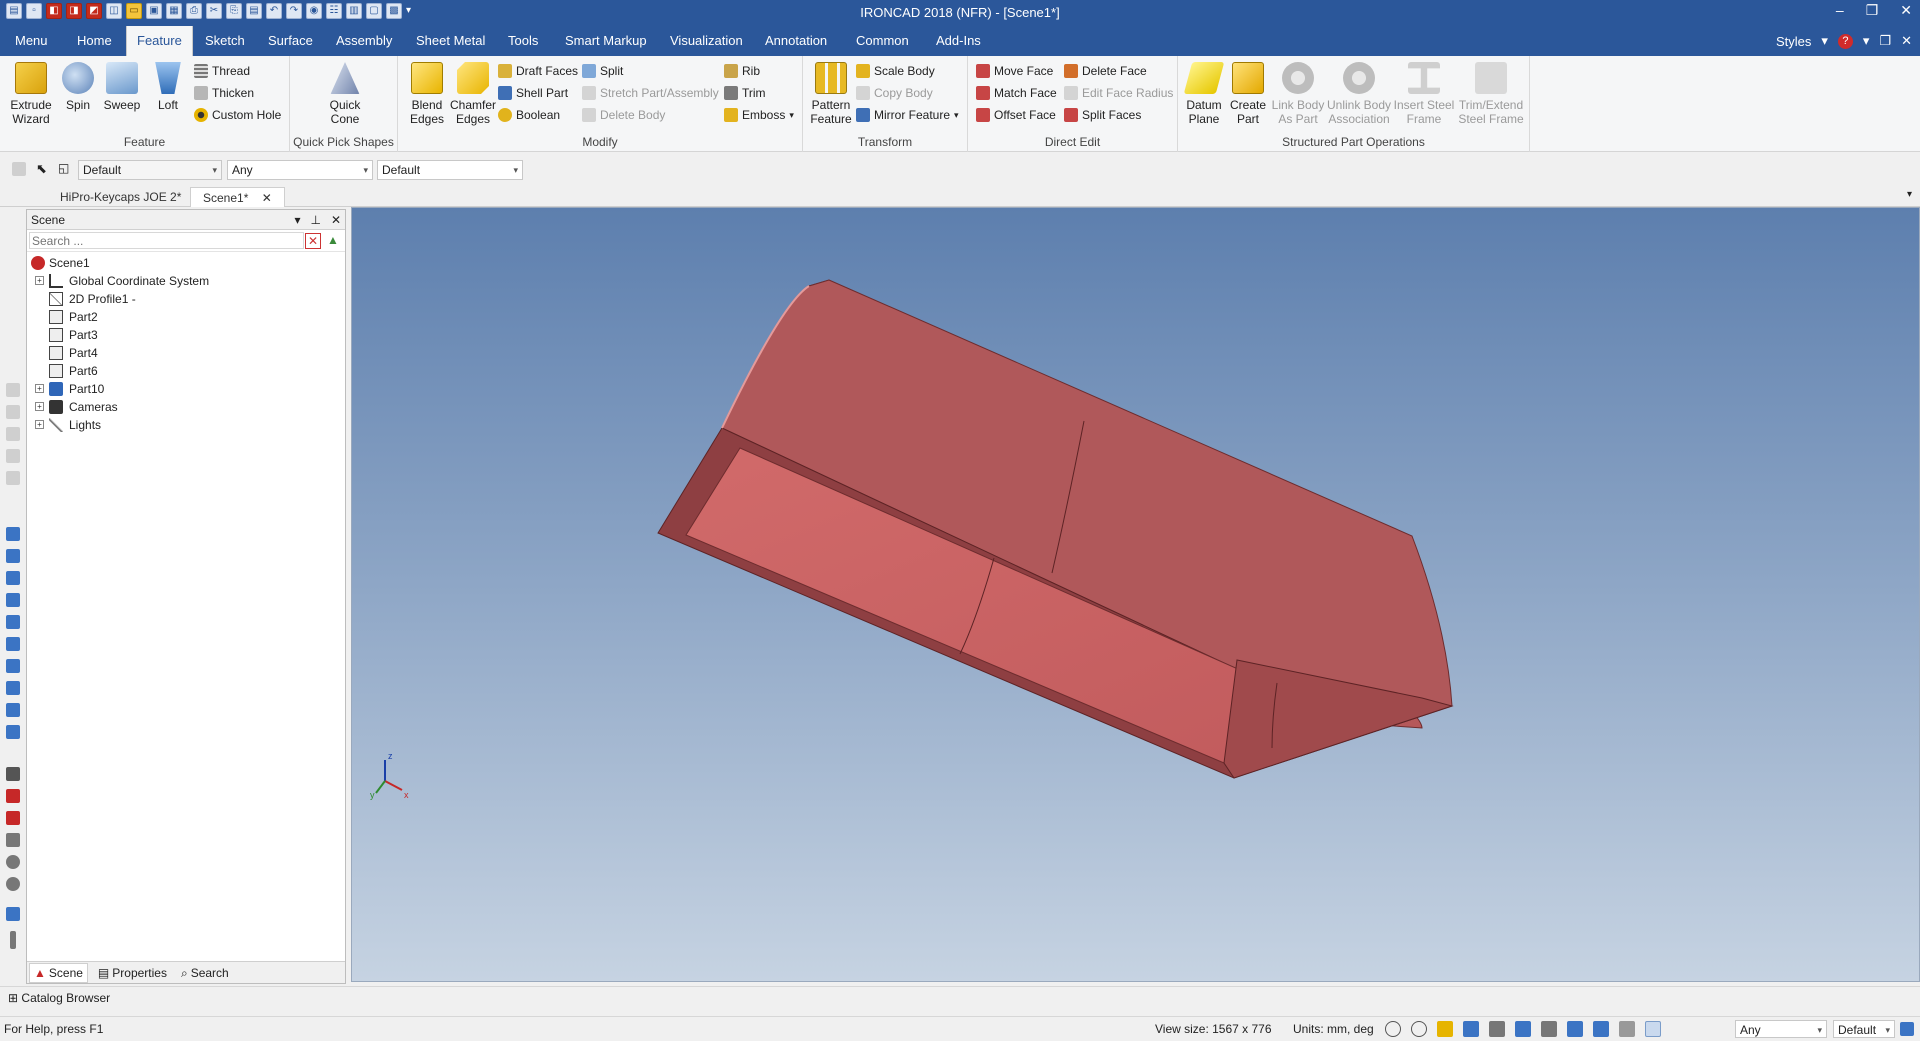 The height and width of the screenshot is (1041, 1920). Describe the element at coordinates (450, 170) in the screenshot. I see `material-combo: Default ▾` at that location.